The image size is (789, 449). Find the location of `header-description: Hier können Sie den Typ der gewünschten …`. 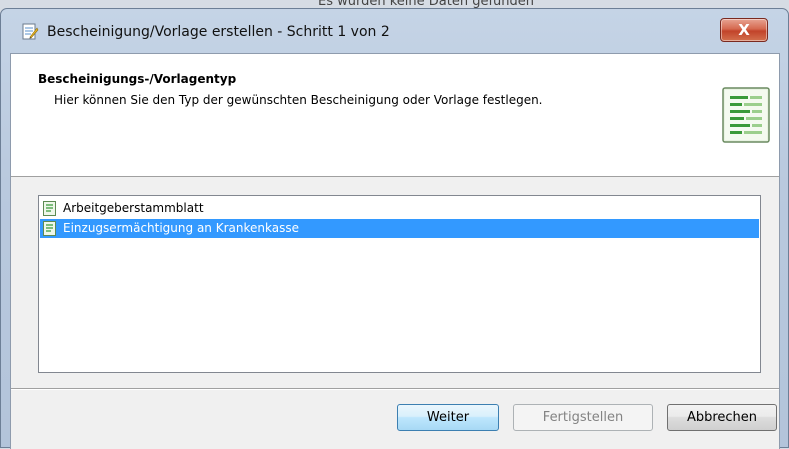

header-description: Hier können Sie den Typ der gewünschten … is located at coordinates (298, 100).